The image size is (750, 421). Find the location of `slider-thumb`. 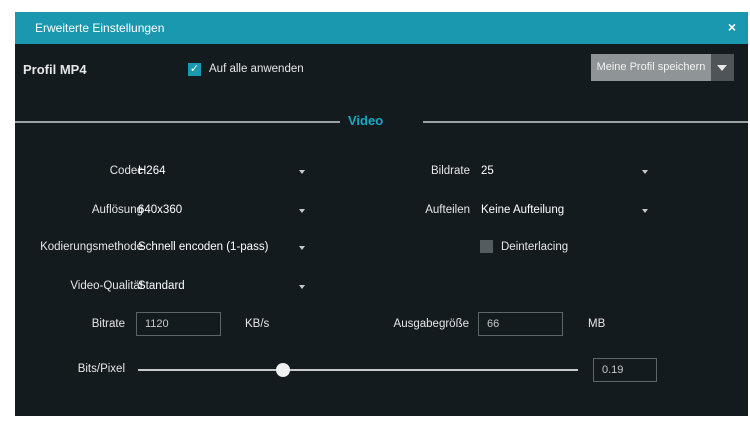

slider-thumb is located at coordinates (283, 370).